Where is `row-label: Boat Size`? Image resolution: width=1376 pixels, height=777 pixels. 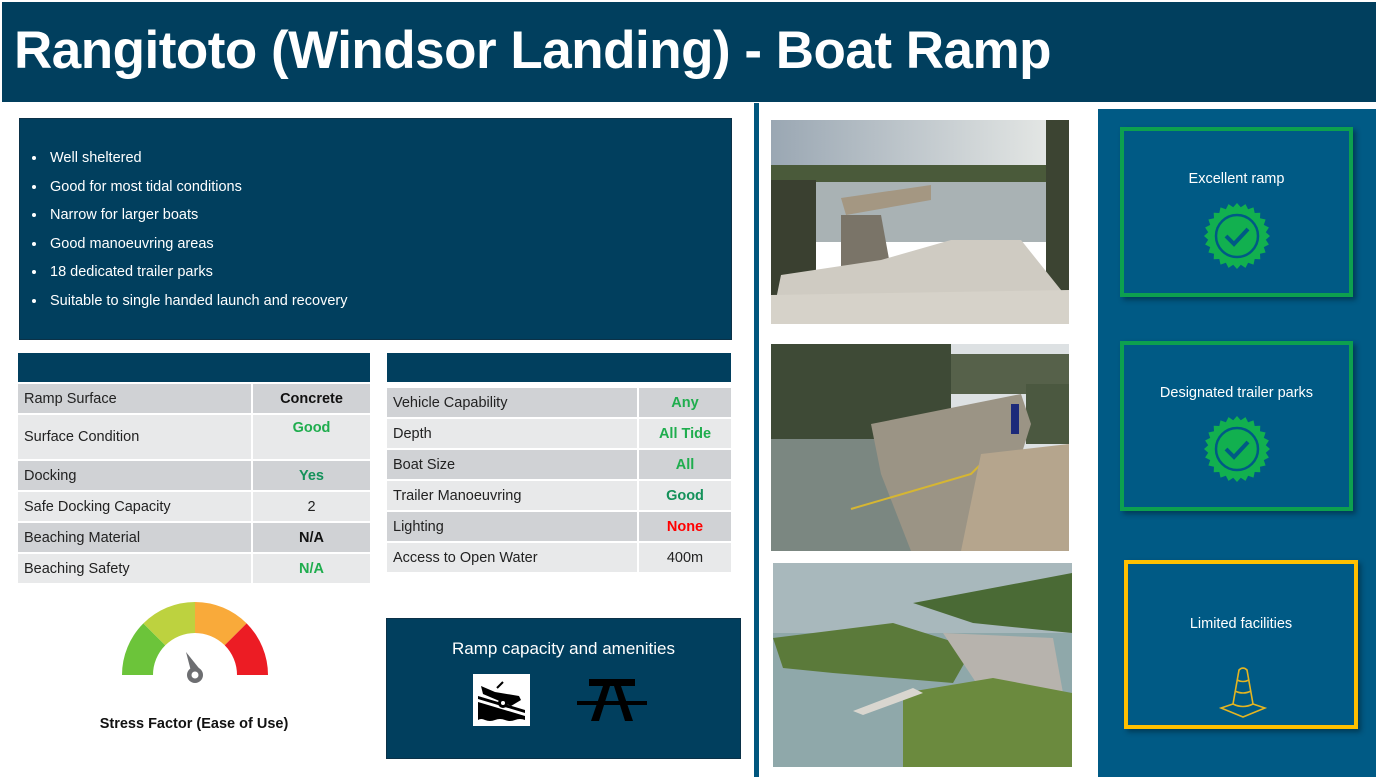
row-label: Boat Size is located at coordinates (512, 464).